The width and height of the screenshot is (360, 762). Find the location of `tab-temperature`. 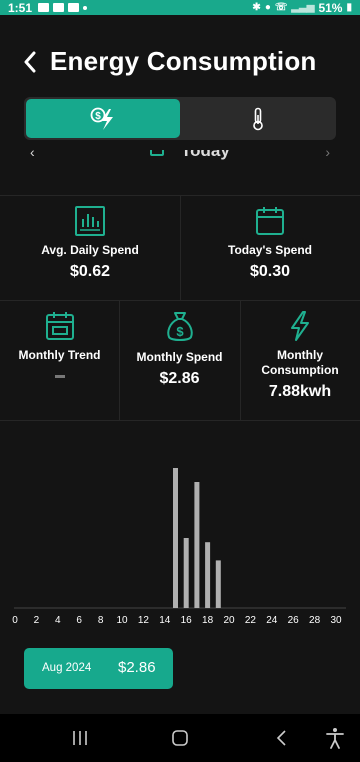

tab-temperature is located at coordinates (258, 118).